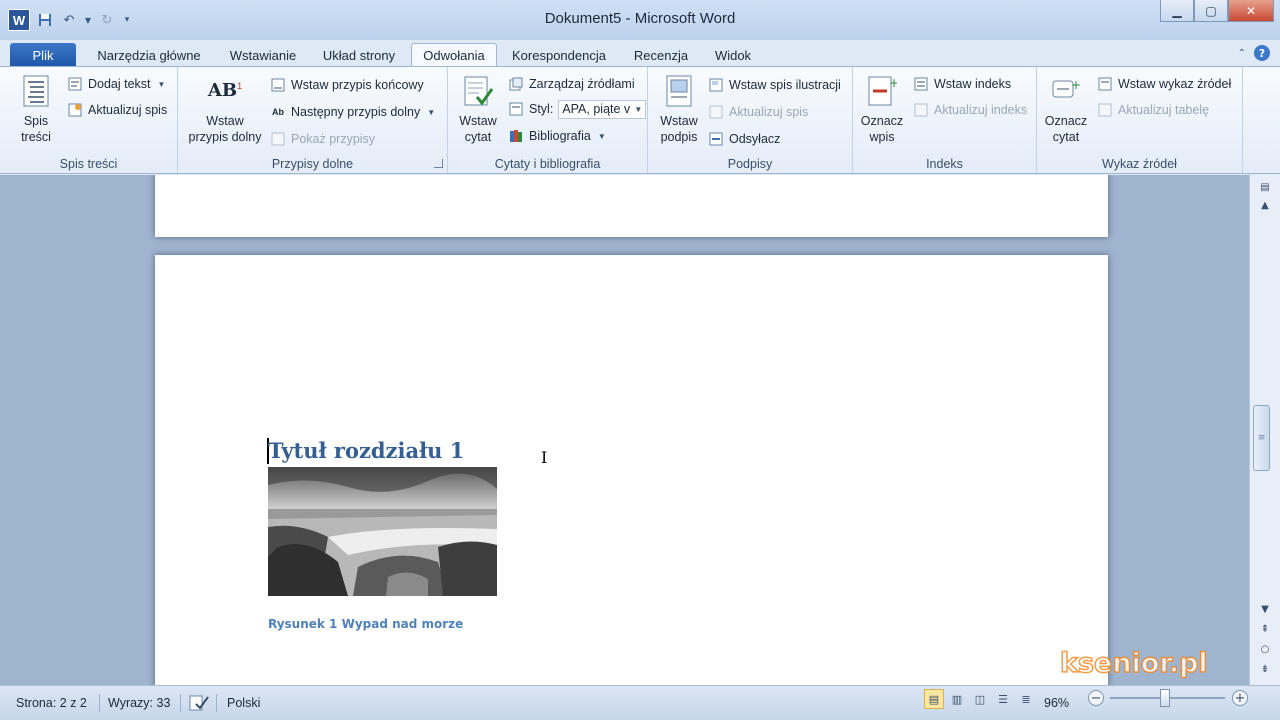  I want to click on insert-caption-icon, so click(679, 91).